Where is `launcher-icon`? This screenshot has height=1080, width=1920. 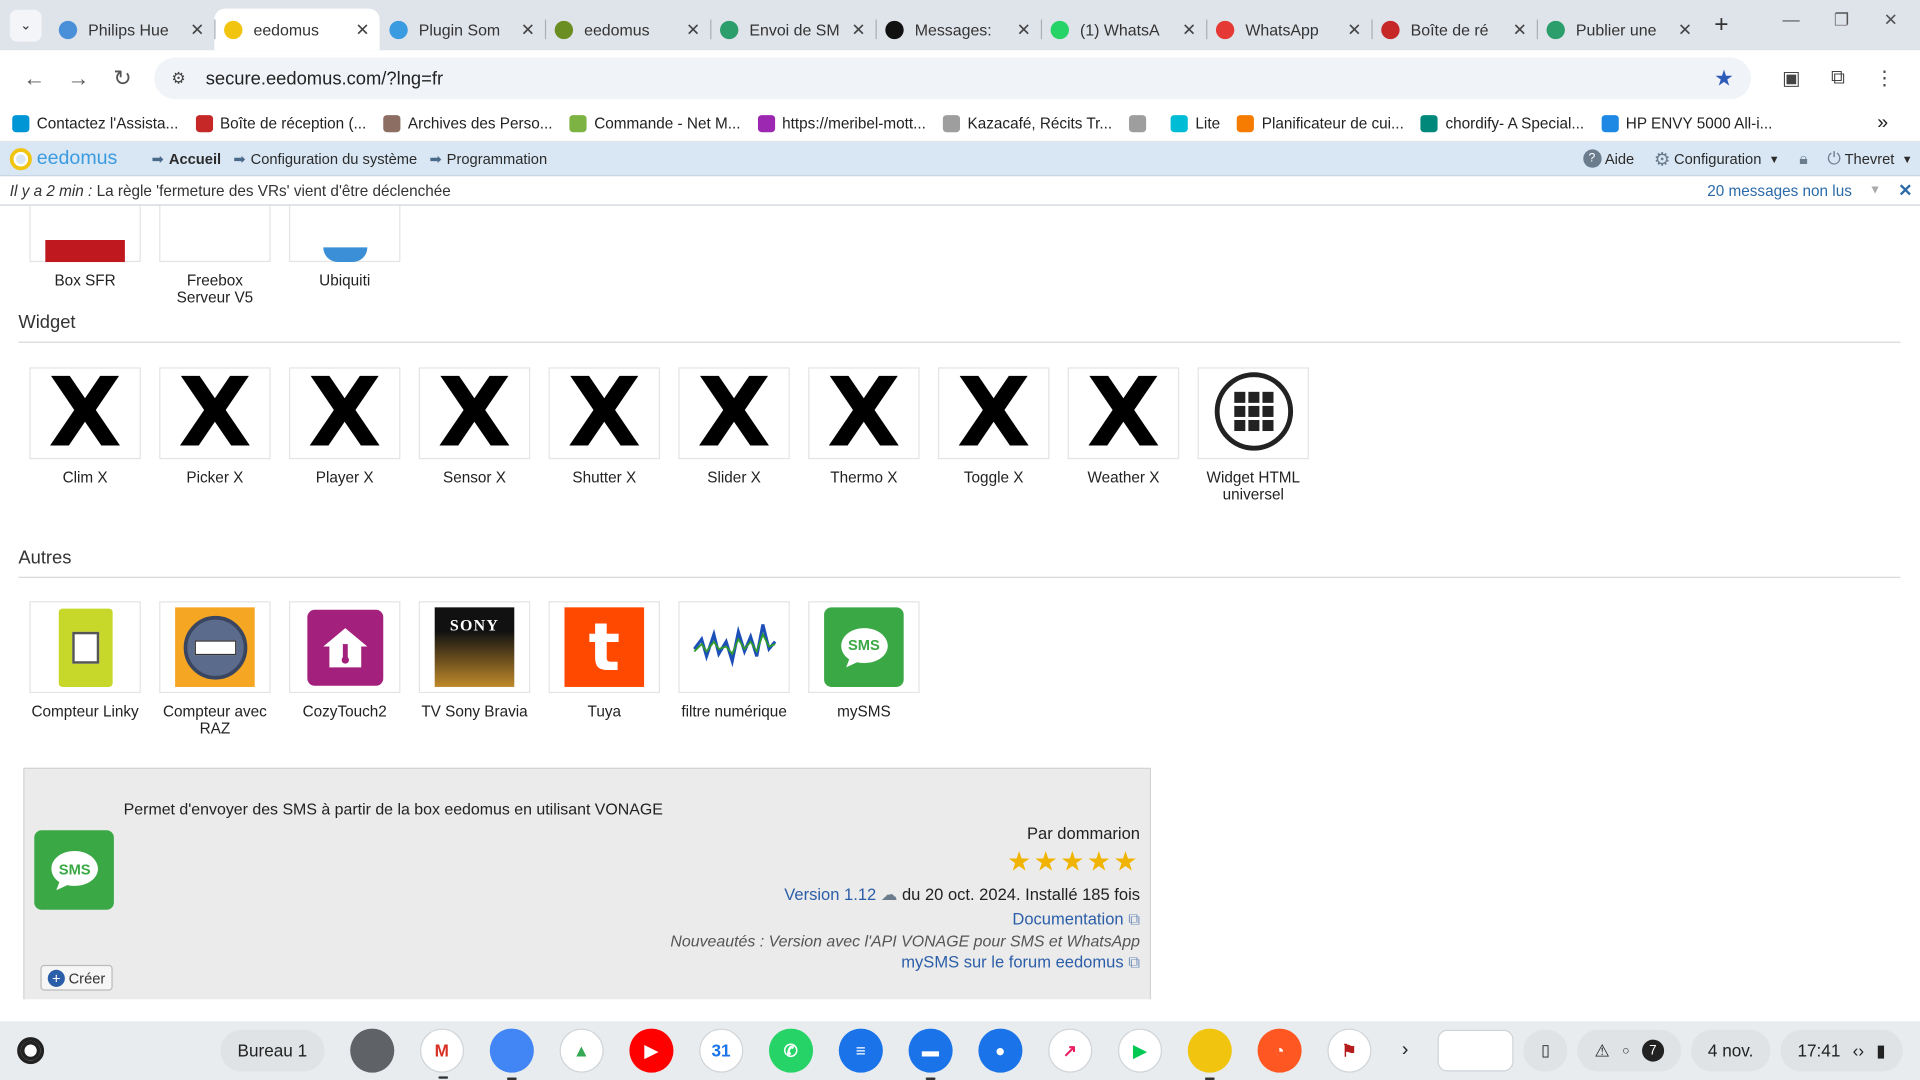 launcher-icon is located at coordinates (31, 1051).